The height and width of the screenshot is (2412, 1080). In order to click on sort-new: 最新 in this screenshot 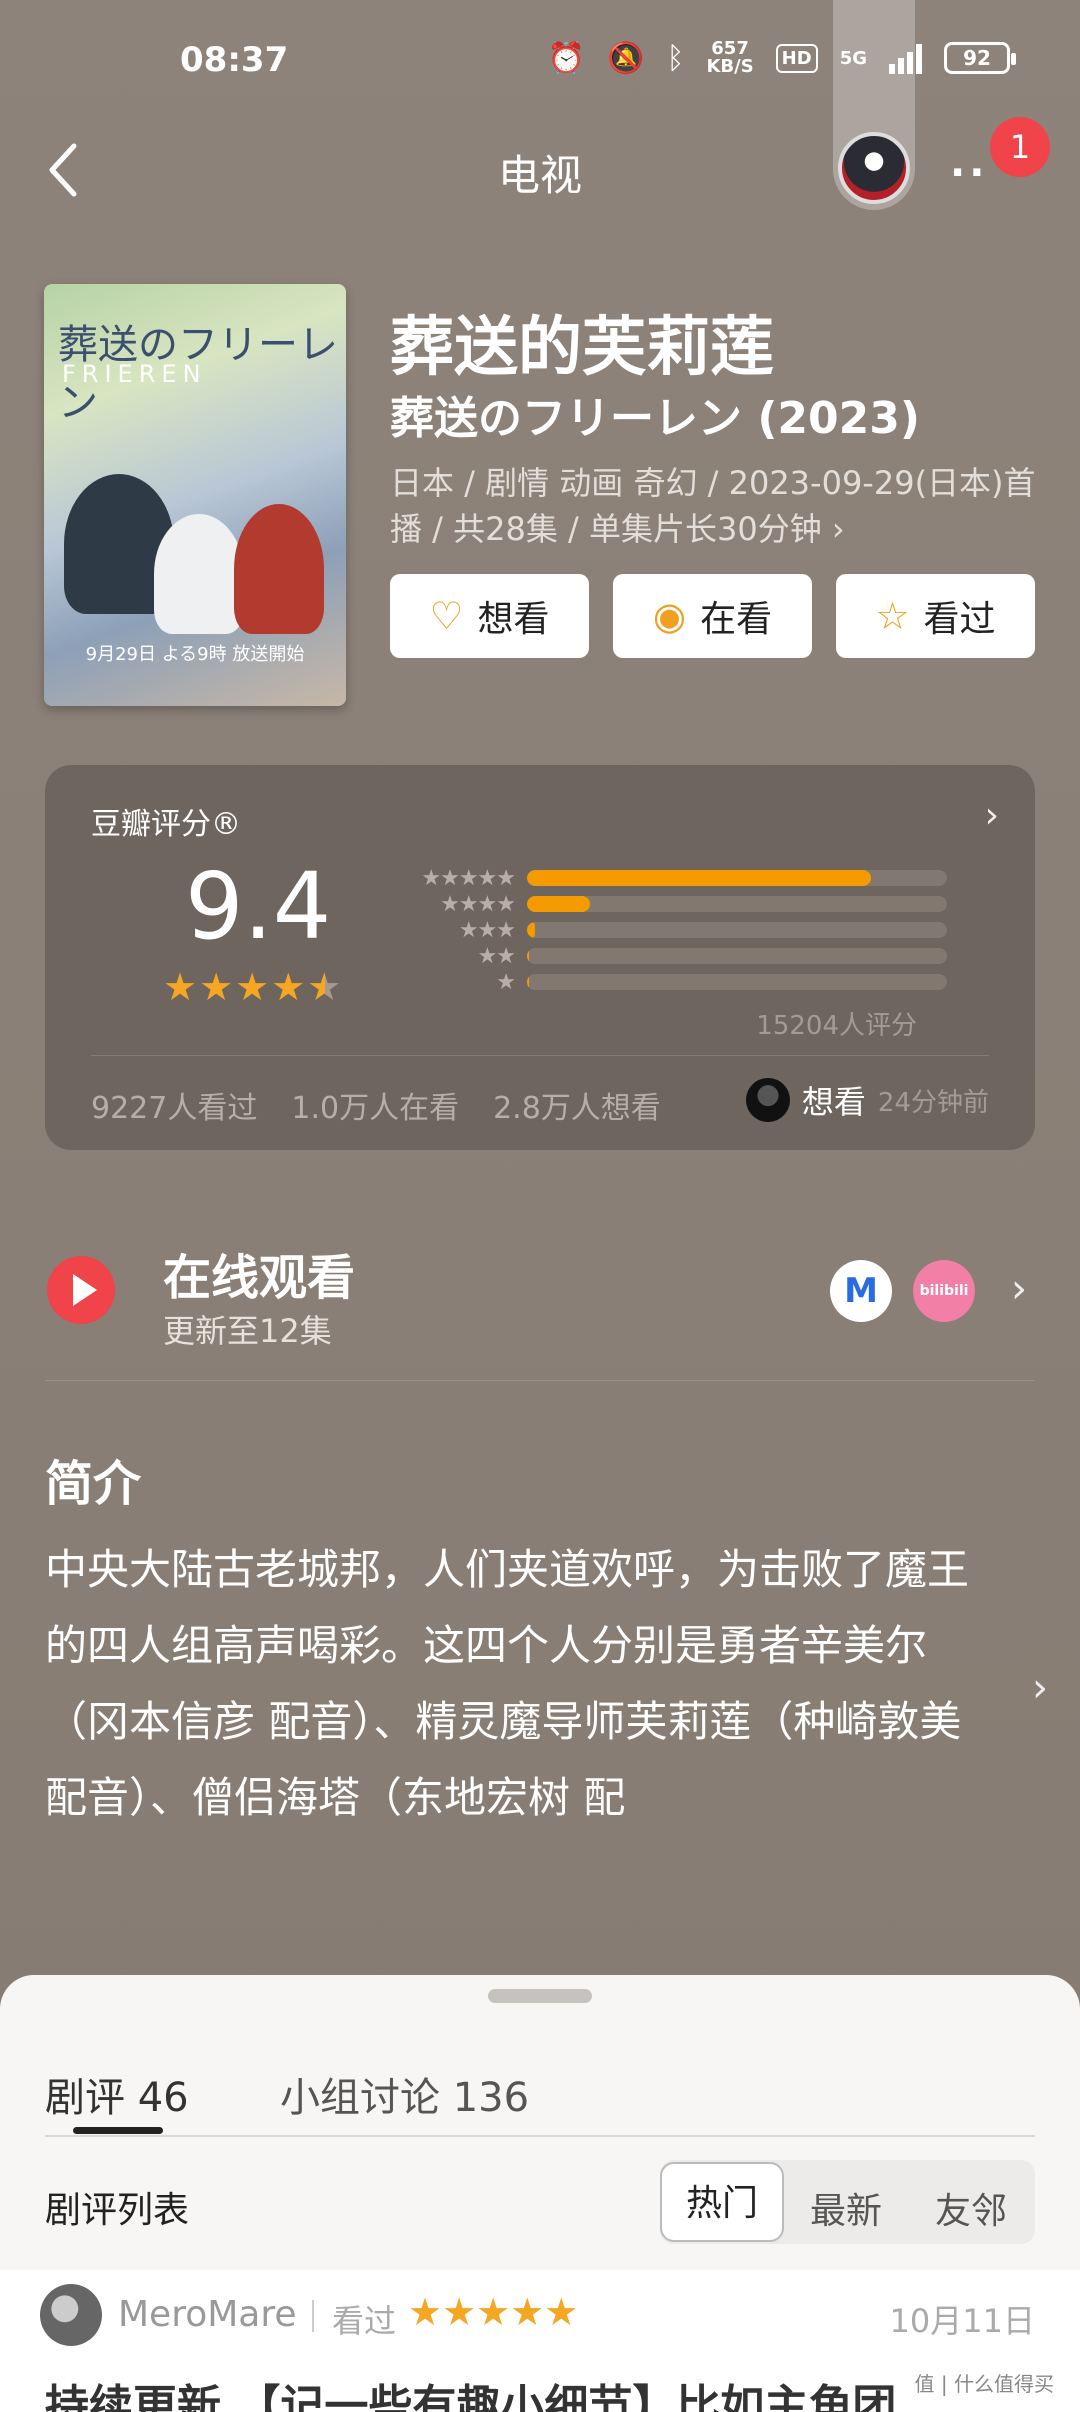, I will do `click(846, 2208)`.